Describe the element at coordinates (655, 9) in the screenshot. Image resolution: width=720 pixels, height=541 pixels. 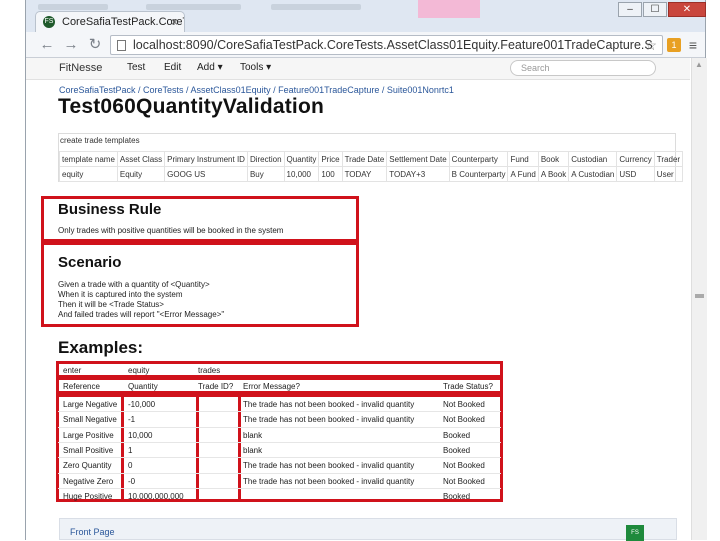
I see `maximize-button: ☐` at that location.